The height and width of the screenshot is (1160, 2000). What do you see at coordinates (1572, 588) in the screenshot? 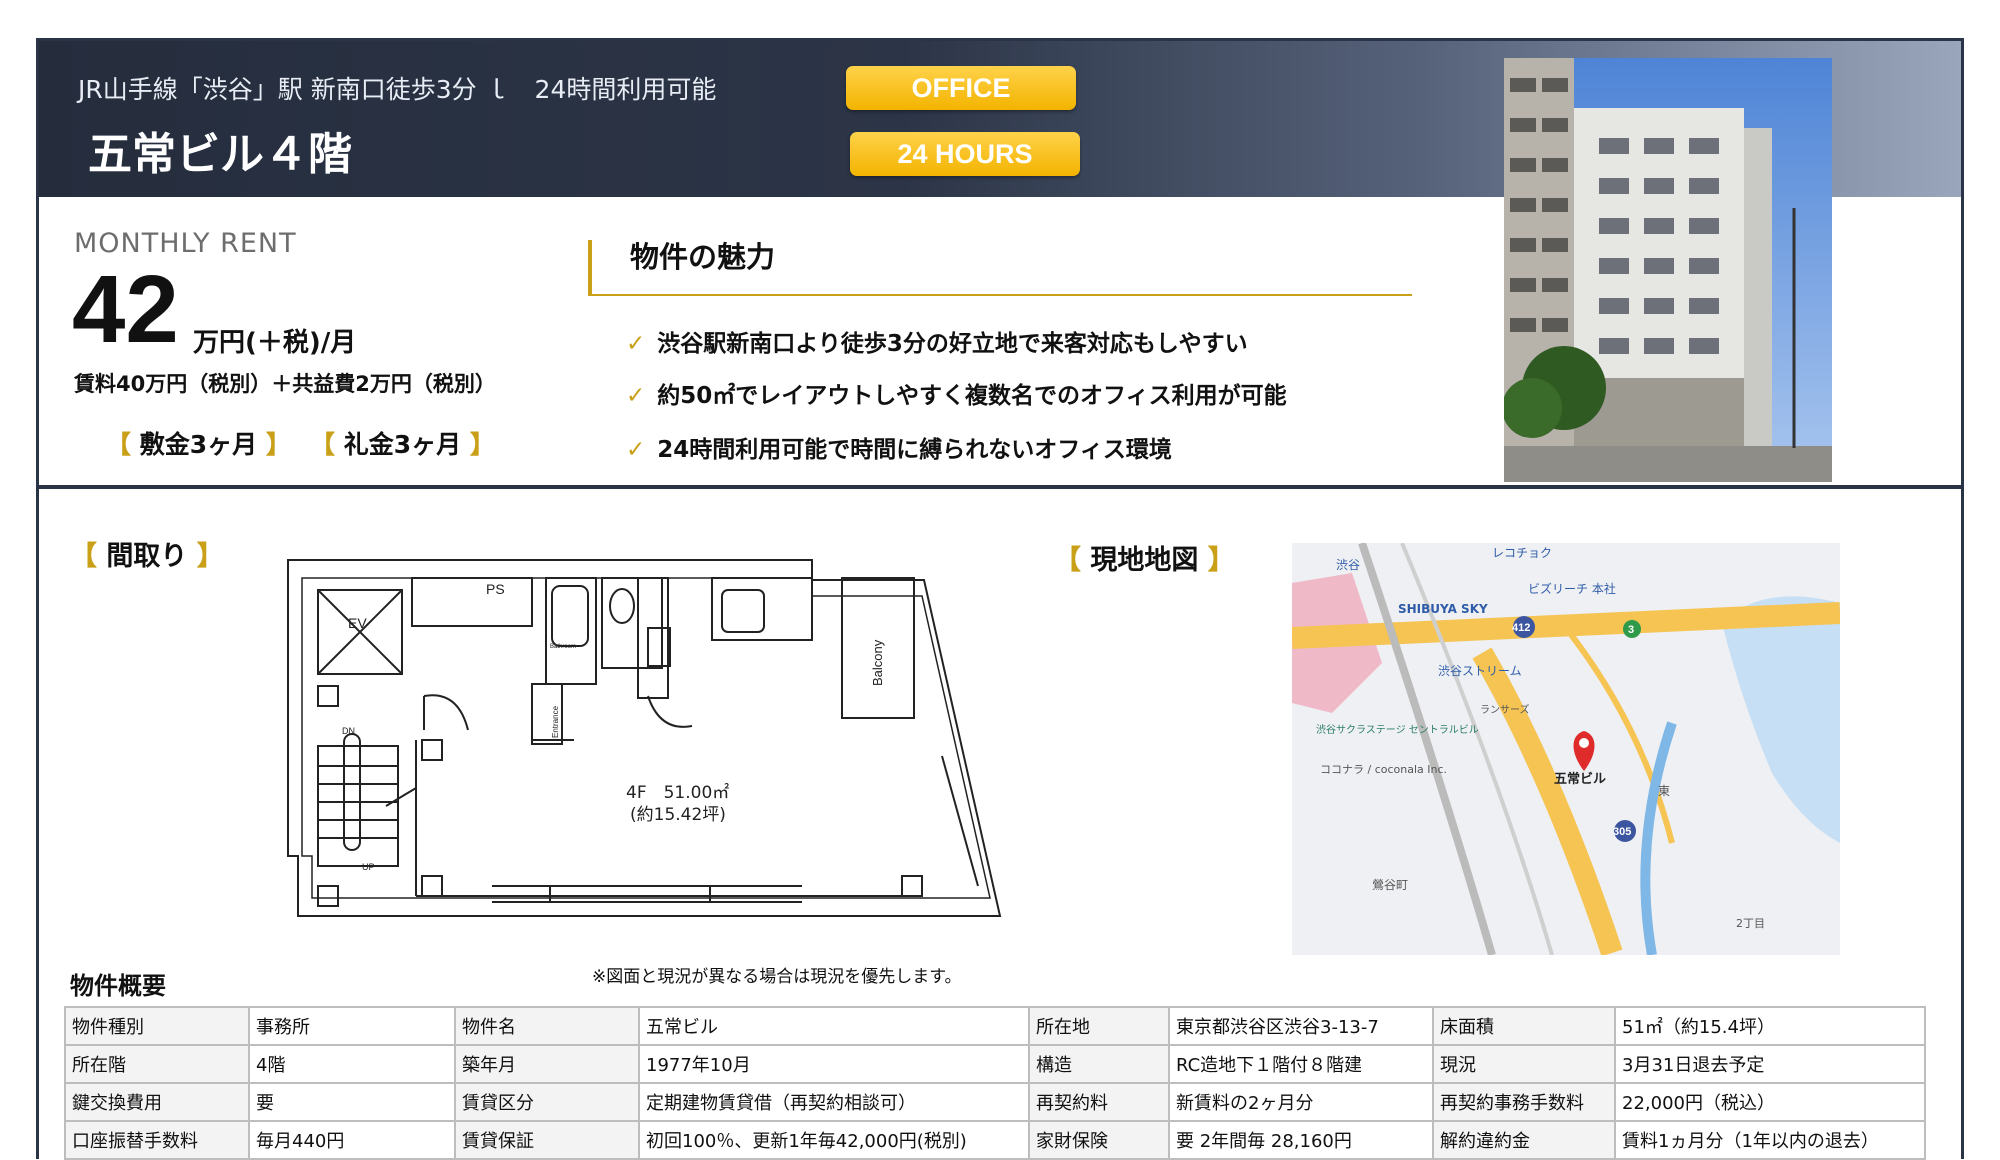
I see `map-label-bizreach: ビズリーチ 本社` at bounding box center [1572, 588].